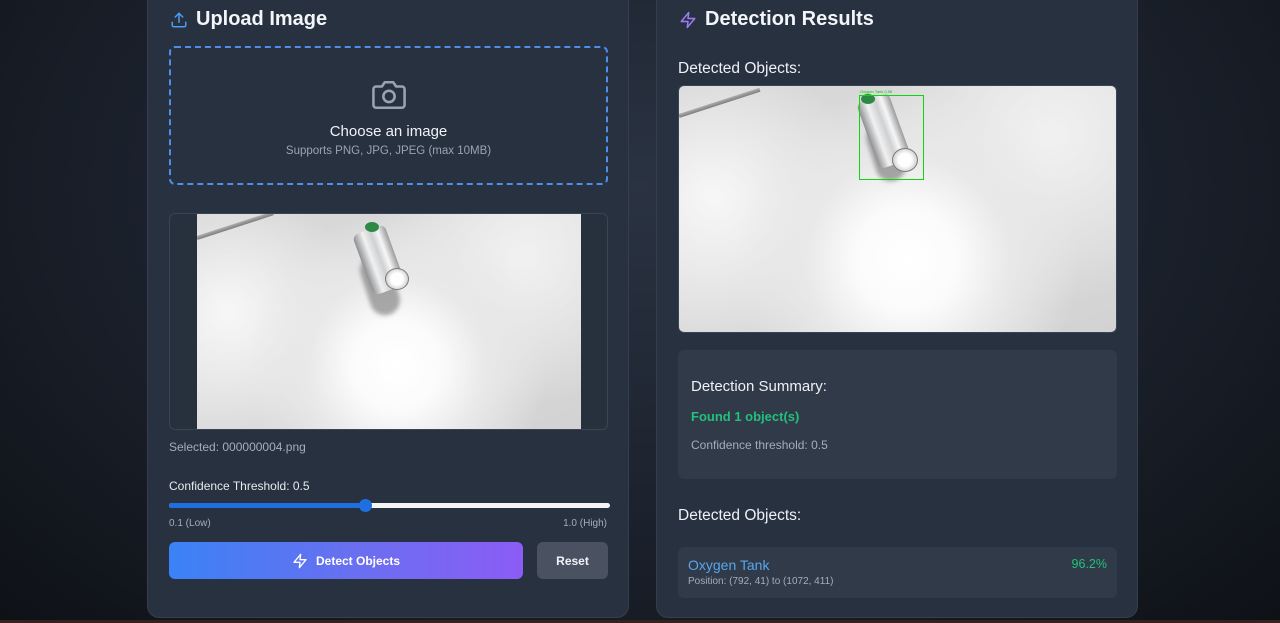 The height and width of the screenshot is (623, 1280). What do you see at coordinates (237, 447) in the screenshot?
I see `selected-file-name: Selected: 000000004.png` at bounding box center [237, 447].